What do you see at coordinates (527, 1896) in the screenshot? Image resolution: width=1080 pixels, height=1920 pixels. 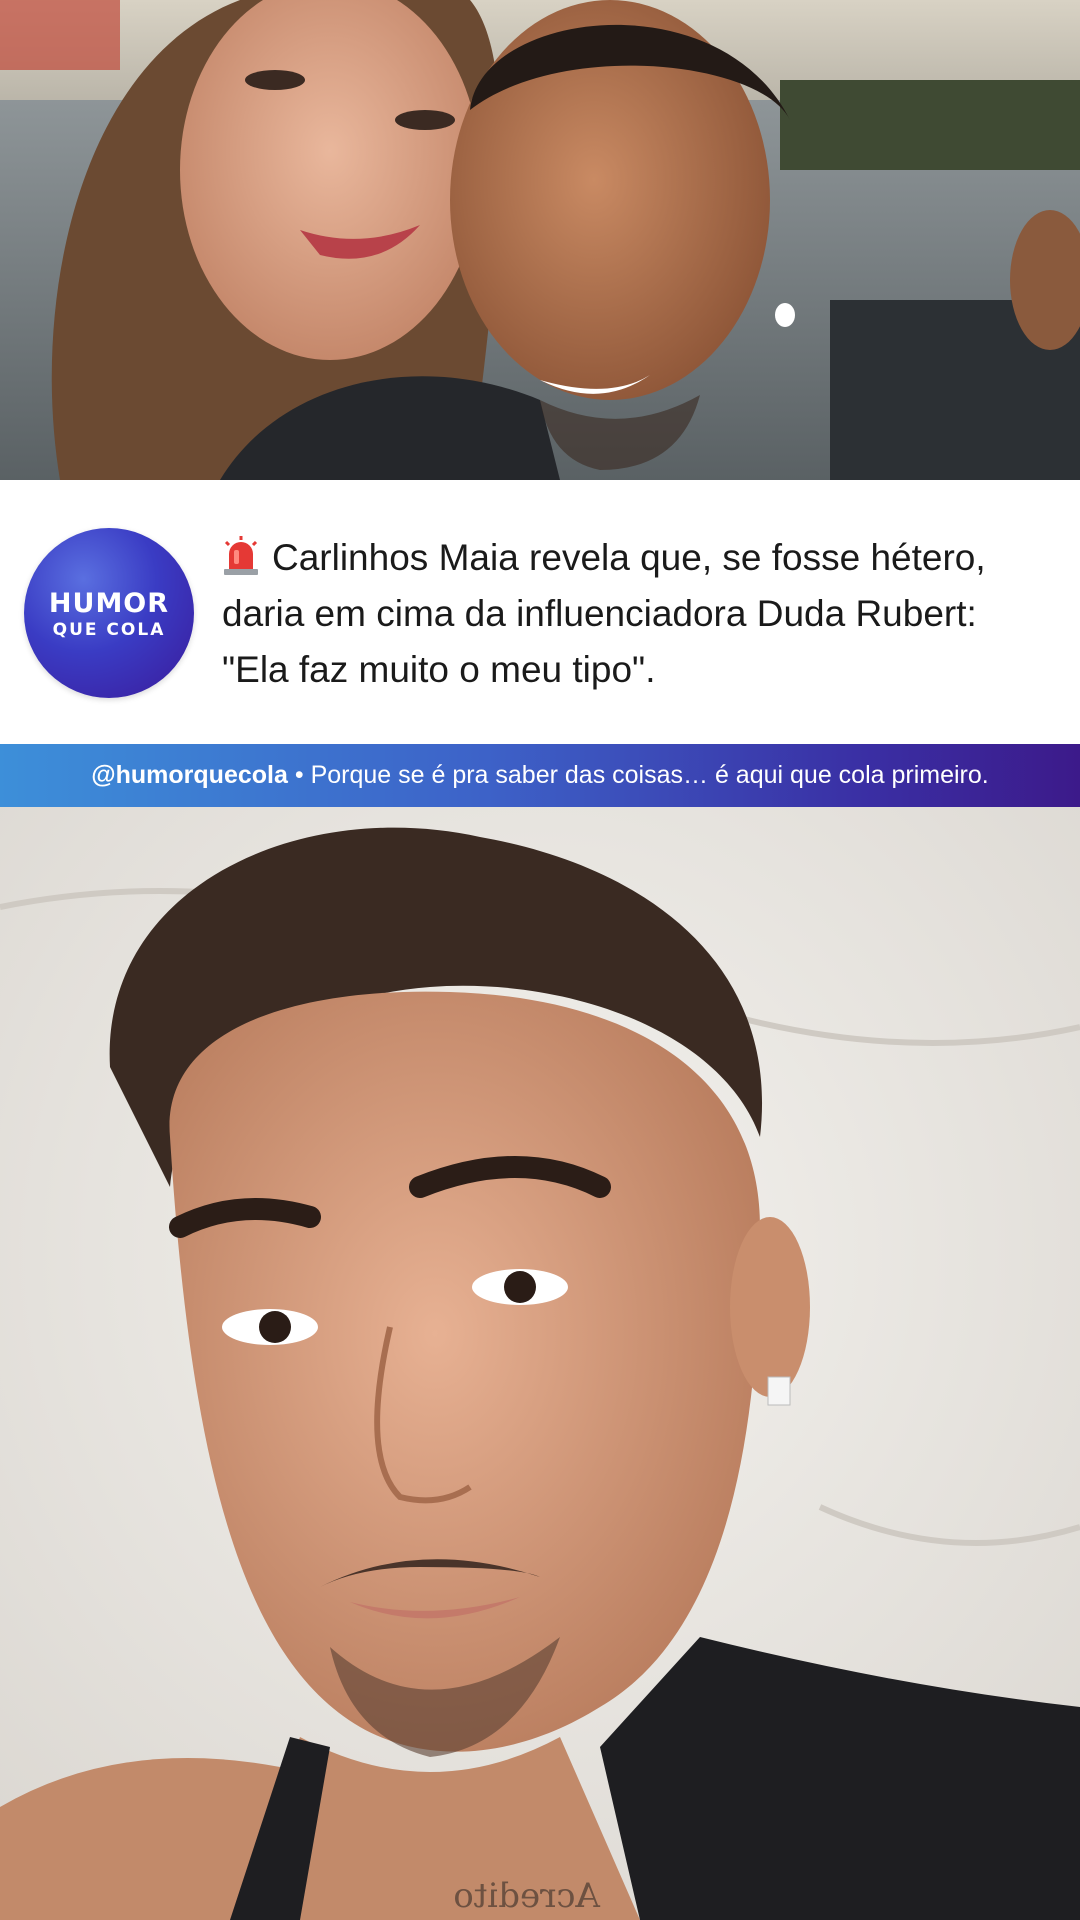 I see `svg-text: Acredito` at bounding box center [527, 1896].